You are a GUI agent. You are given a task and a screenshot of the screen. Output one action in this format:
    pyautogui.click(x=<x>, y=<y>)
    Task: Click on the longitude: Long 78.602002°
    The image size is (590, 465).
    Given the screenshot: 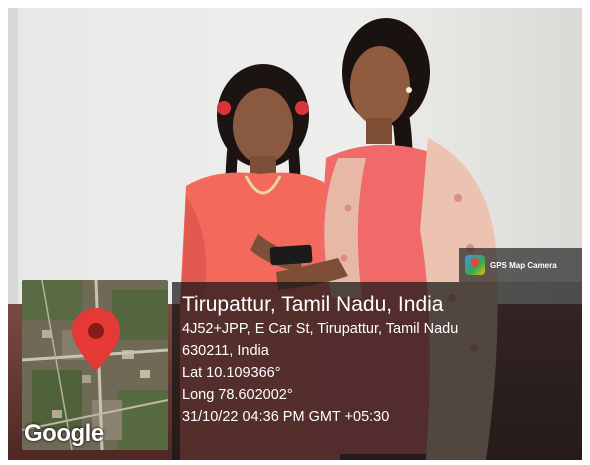 What is the action you would take?
    pyautogui.click(x=237, y=395)
    